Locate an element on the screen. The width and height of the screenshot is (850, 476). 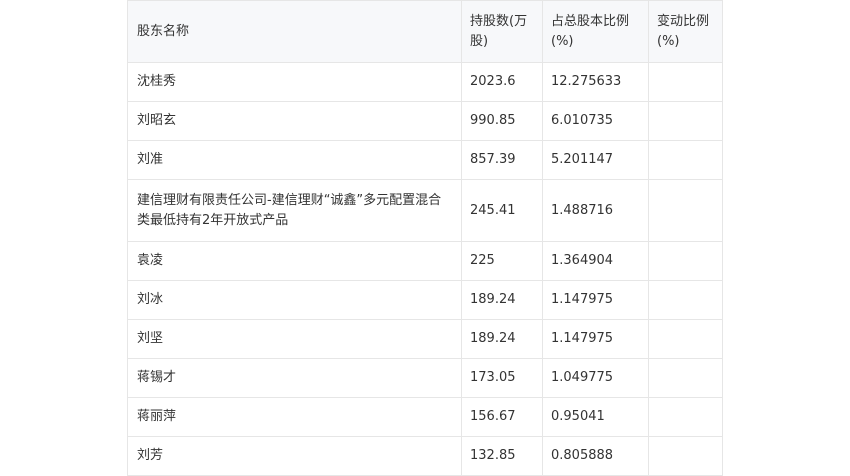
cell-ratio: 1.488716 is located at coordinates (595, 210).